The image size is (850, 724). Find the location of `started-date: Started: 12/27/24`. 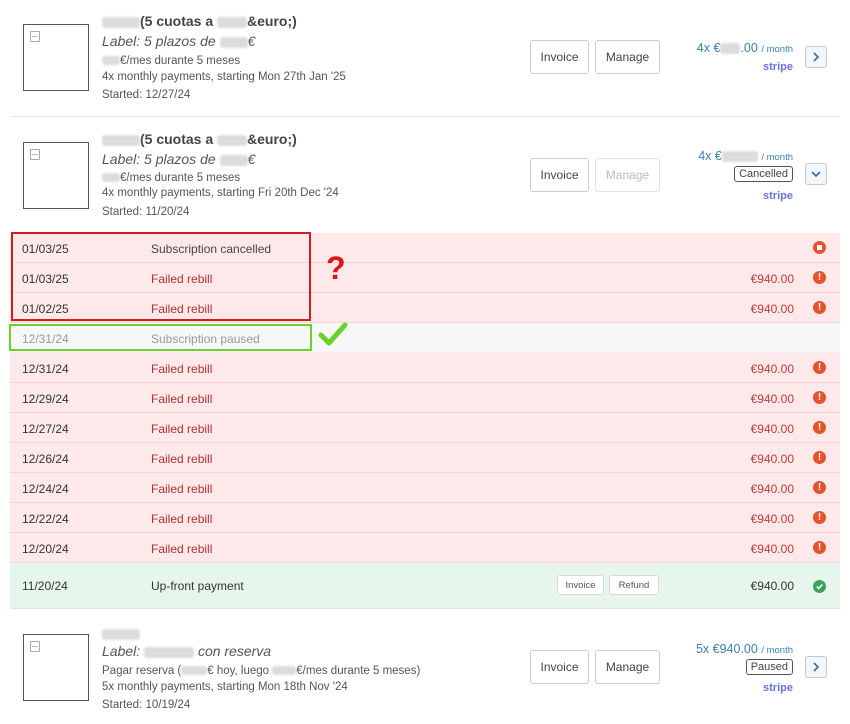

started-date: Started: 12/27/24 is located at coordinates (146, 95).